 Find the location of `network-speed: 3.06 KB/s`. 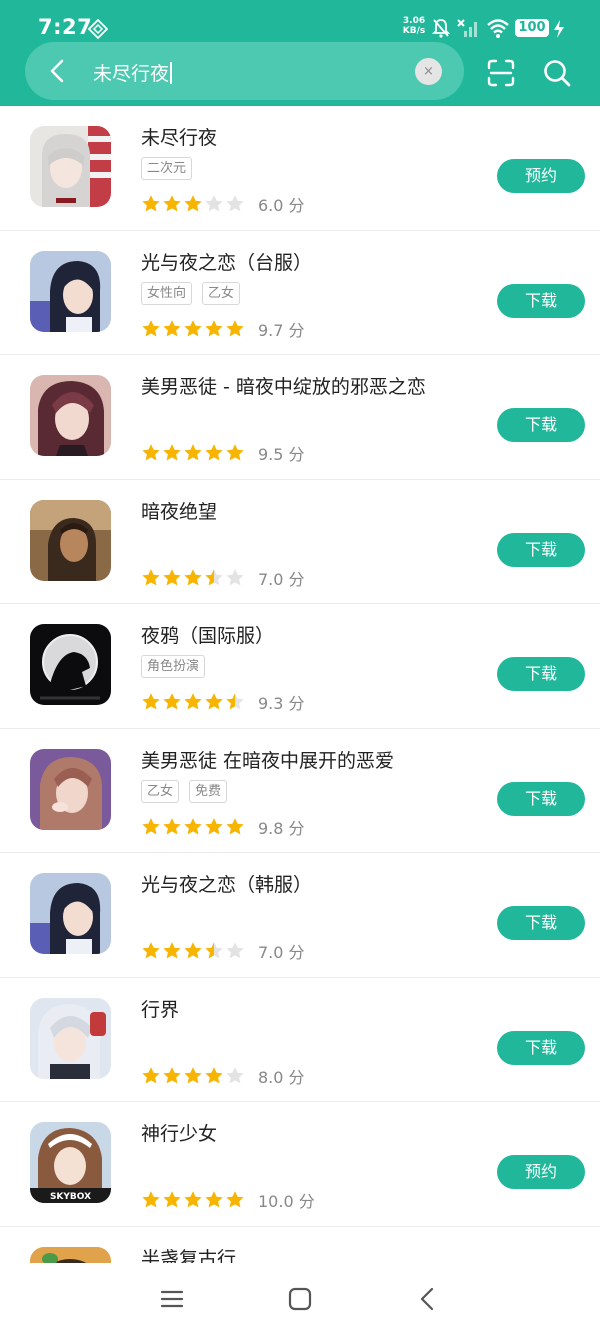

network-speed: 3.06 KB/s is located at coordinates (414, 26).